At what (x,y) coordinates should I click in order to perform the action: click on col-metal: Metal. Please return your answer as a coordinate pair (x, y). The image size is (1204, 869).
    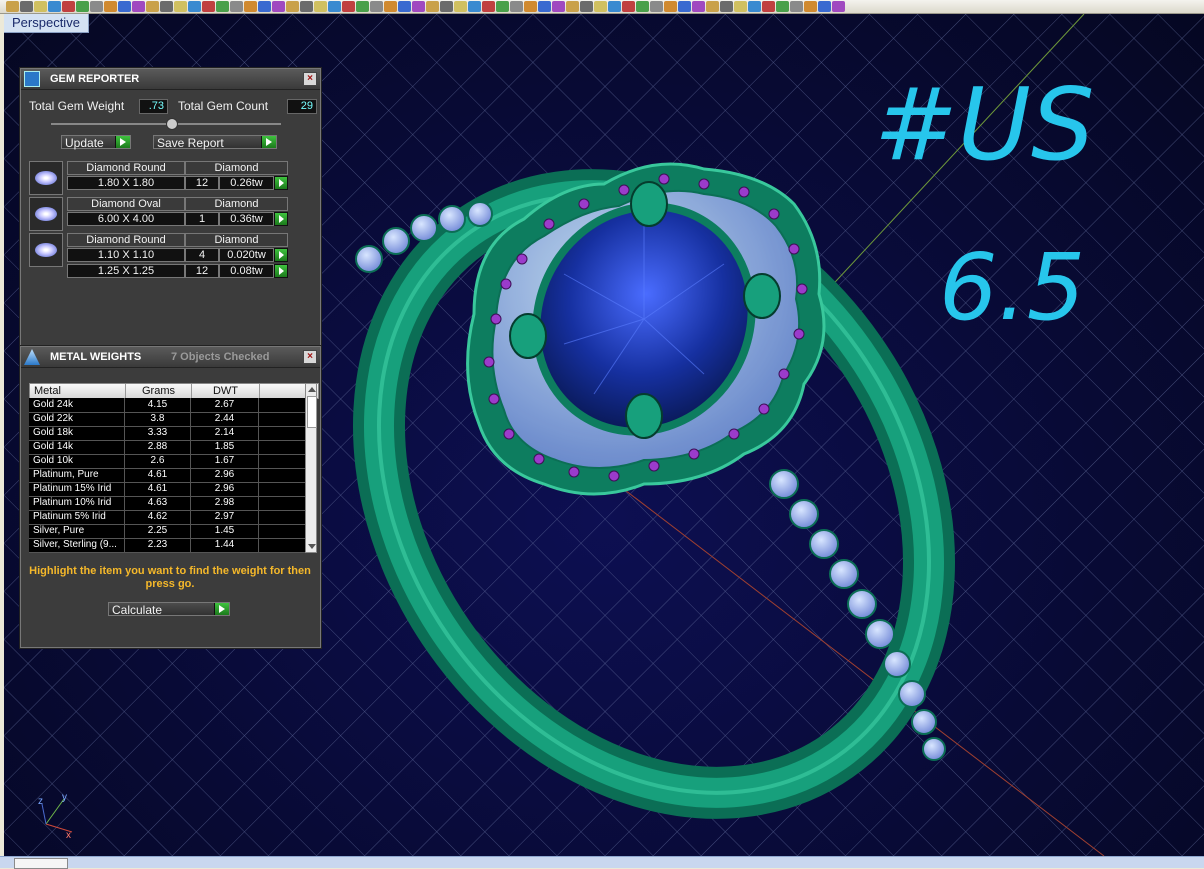
    Looking at the image, I should click on (78, 391).